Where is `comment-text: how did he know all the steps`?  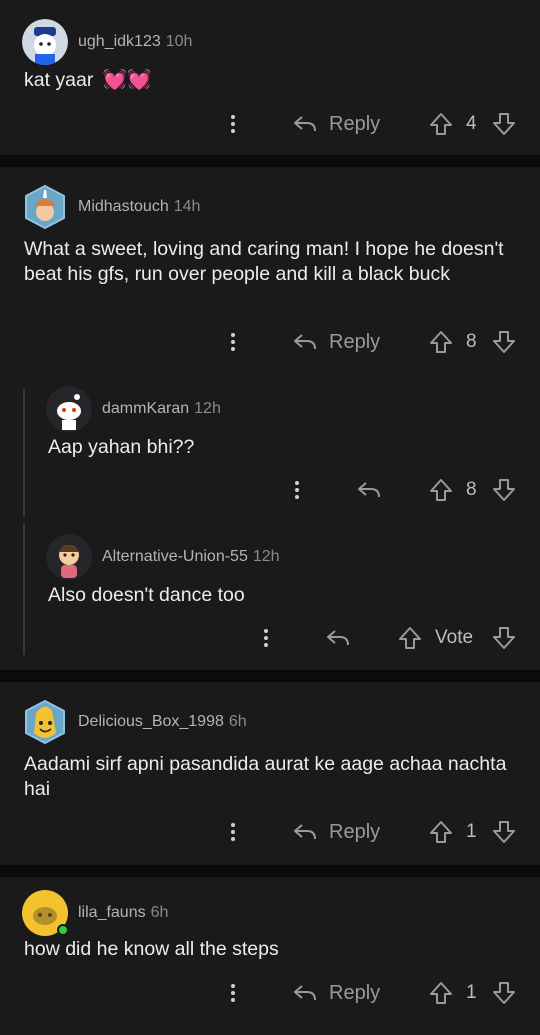 comment-text: how did he know all the steps is located at coordinates (151, 949).